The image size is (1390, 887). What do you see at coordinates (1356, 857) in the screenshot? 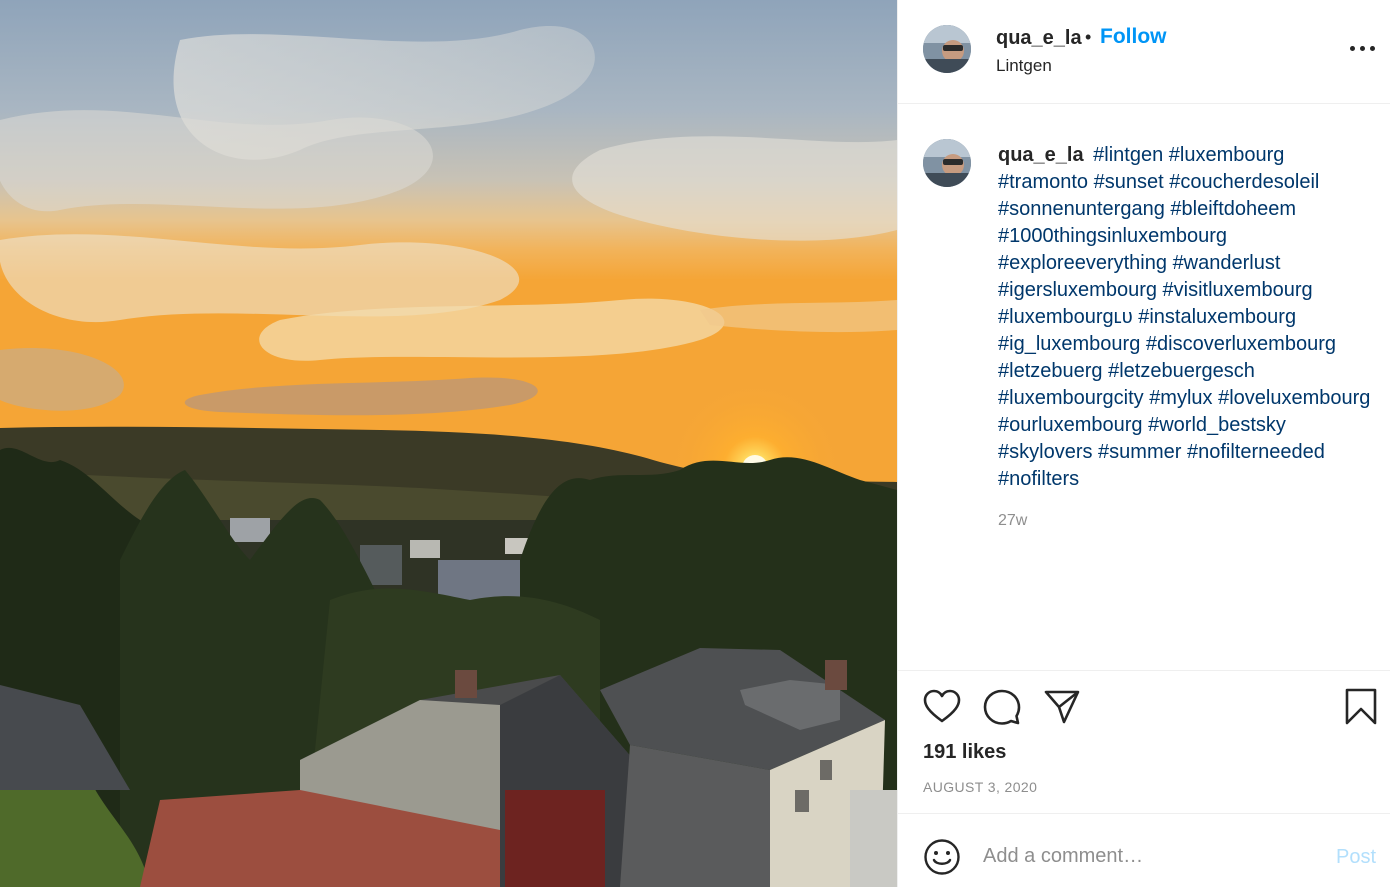
I see `post-comment-button: Post` at bounding box center [1356, 857].